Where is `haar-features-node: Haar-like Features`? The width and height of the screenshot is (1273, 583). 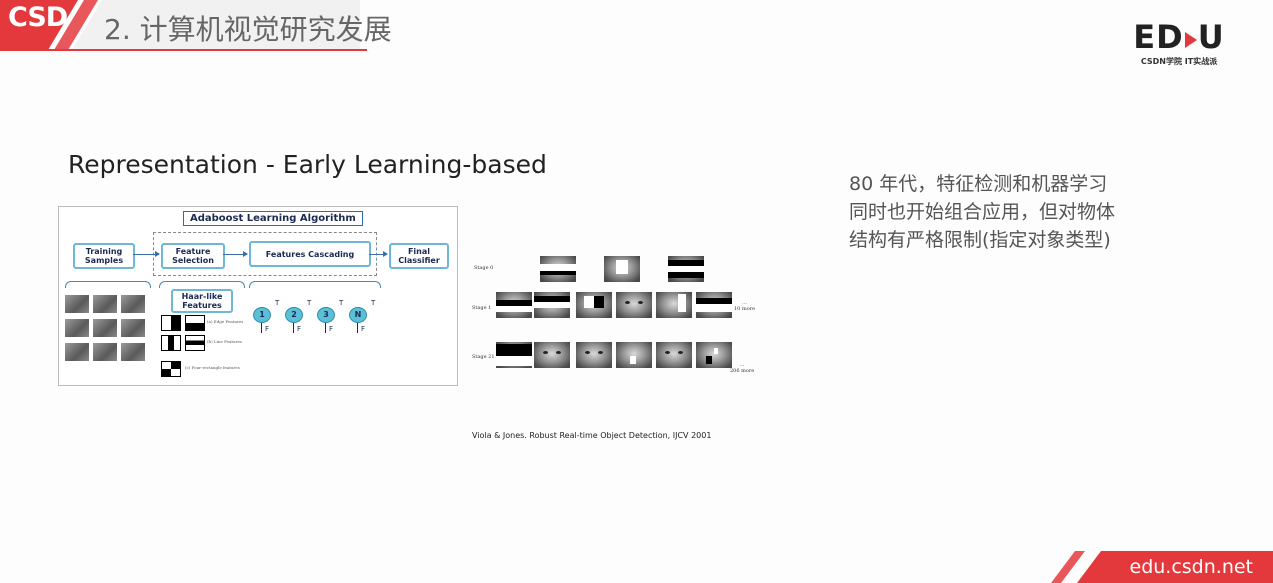 haar-features-node: Haar-like Features is located at coordinates (202, 301).